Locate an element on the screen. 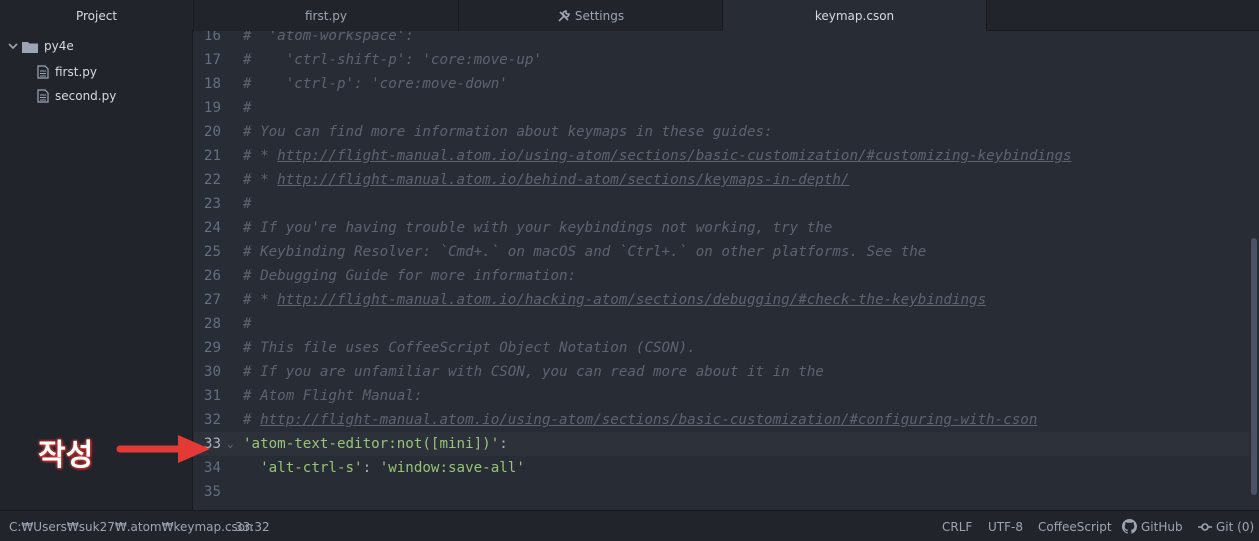 This screenshot has width=1259, height=541. line-number: 28 is located at coordinates (212, 324).